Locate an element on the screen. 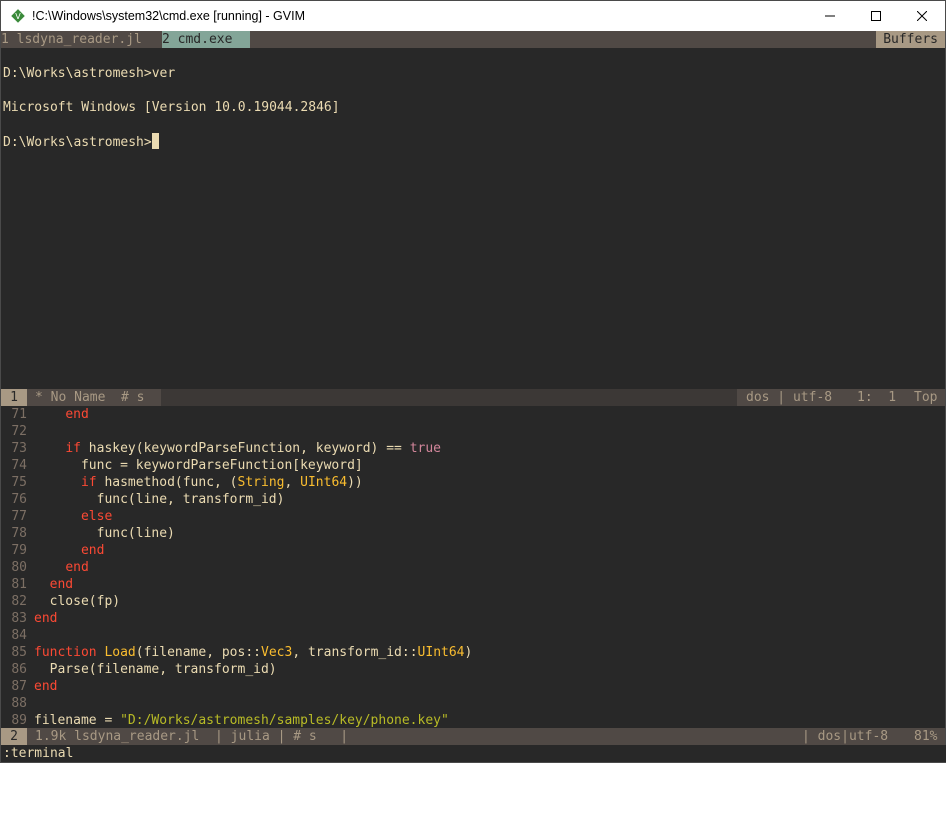 This screenshot has height=830, width=946. code-line: 74 func = keywordParseFunction[keyword] is located at coordinates (182, 465).